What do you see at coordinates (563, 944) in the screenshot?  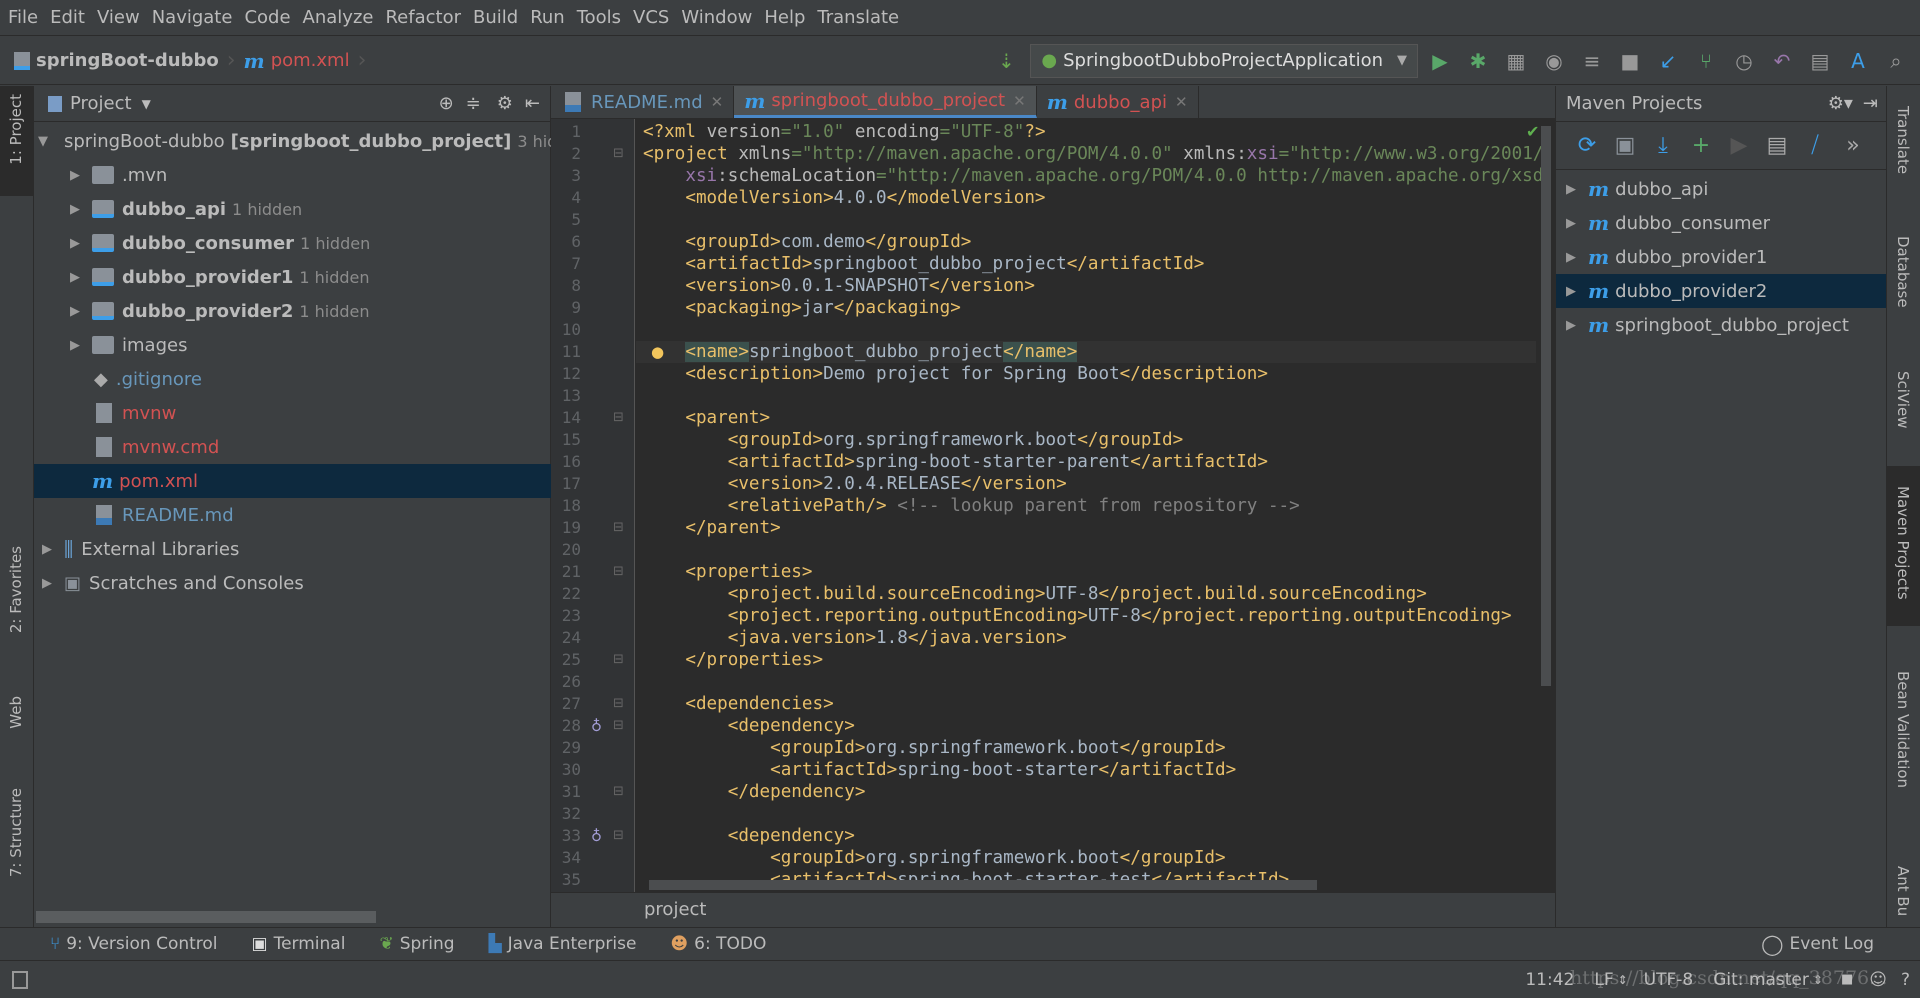 I see `tool-window-java-enterprise: ▙ Java Enterprise` at bounding box center [563, 944].